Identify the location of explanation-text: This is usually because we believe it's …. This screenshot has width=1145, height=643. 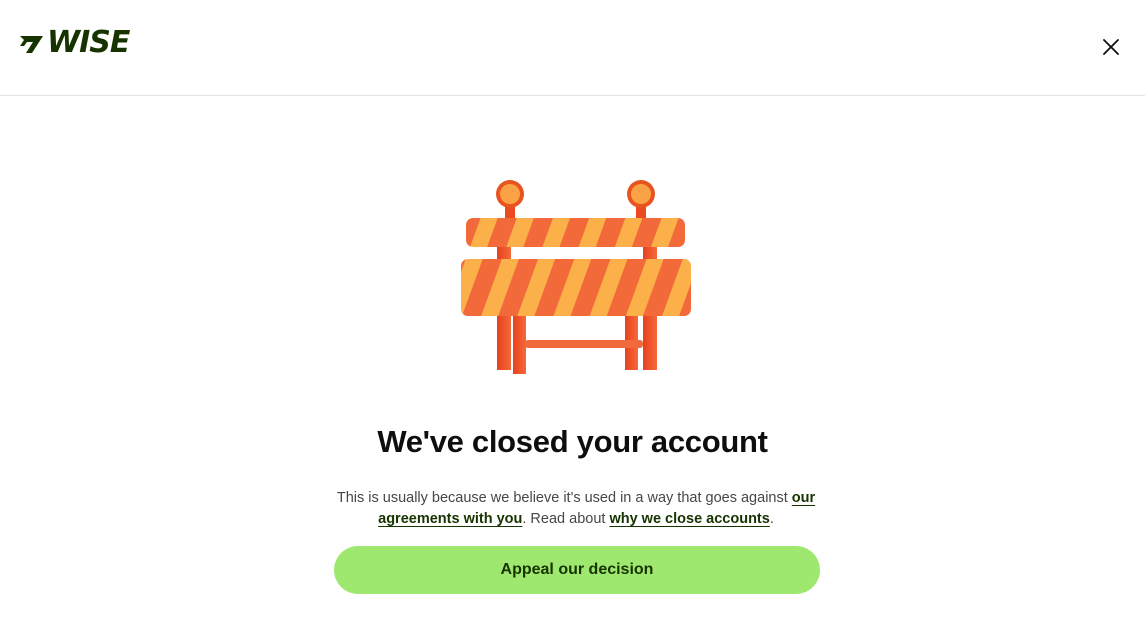
(576, 509).